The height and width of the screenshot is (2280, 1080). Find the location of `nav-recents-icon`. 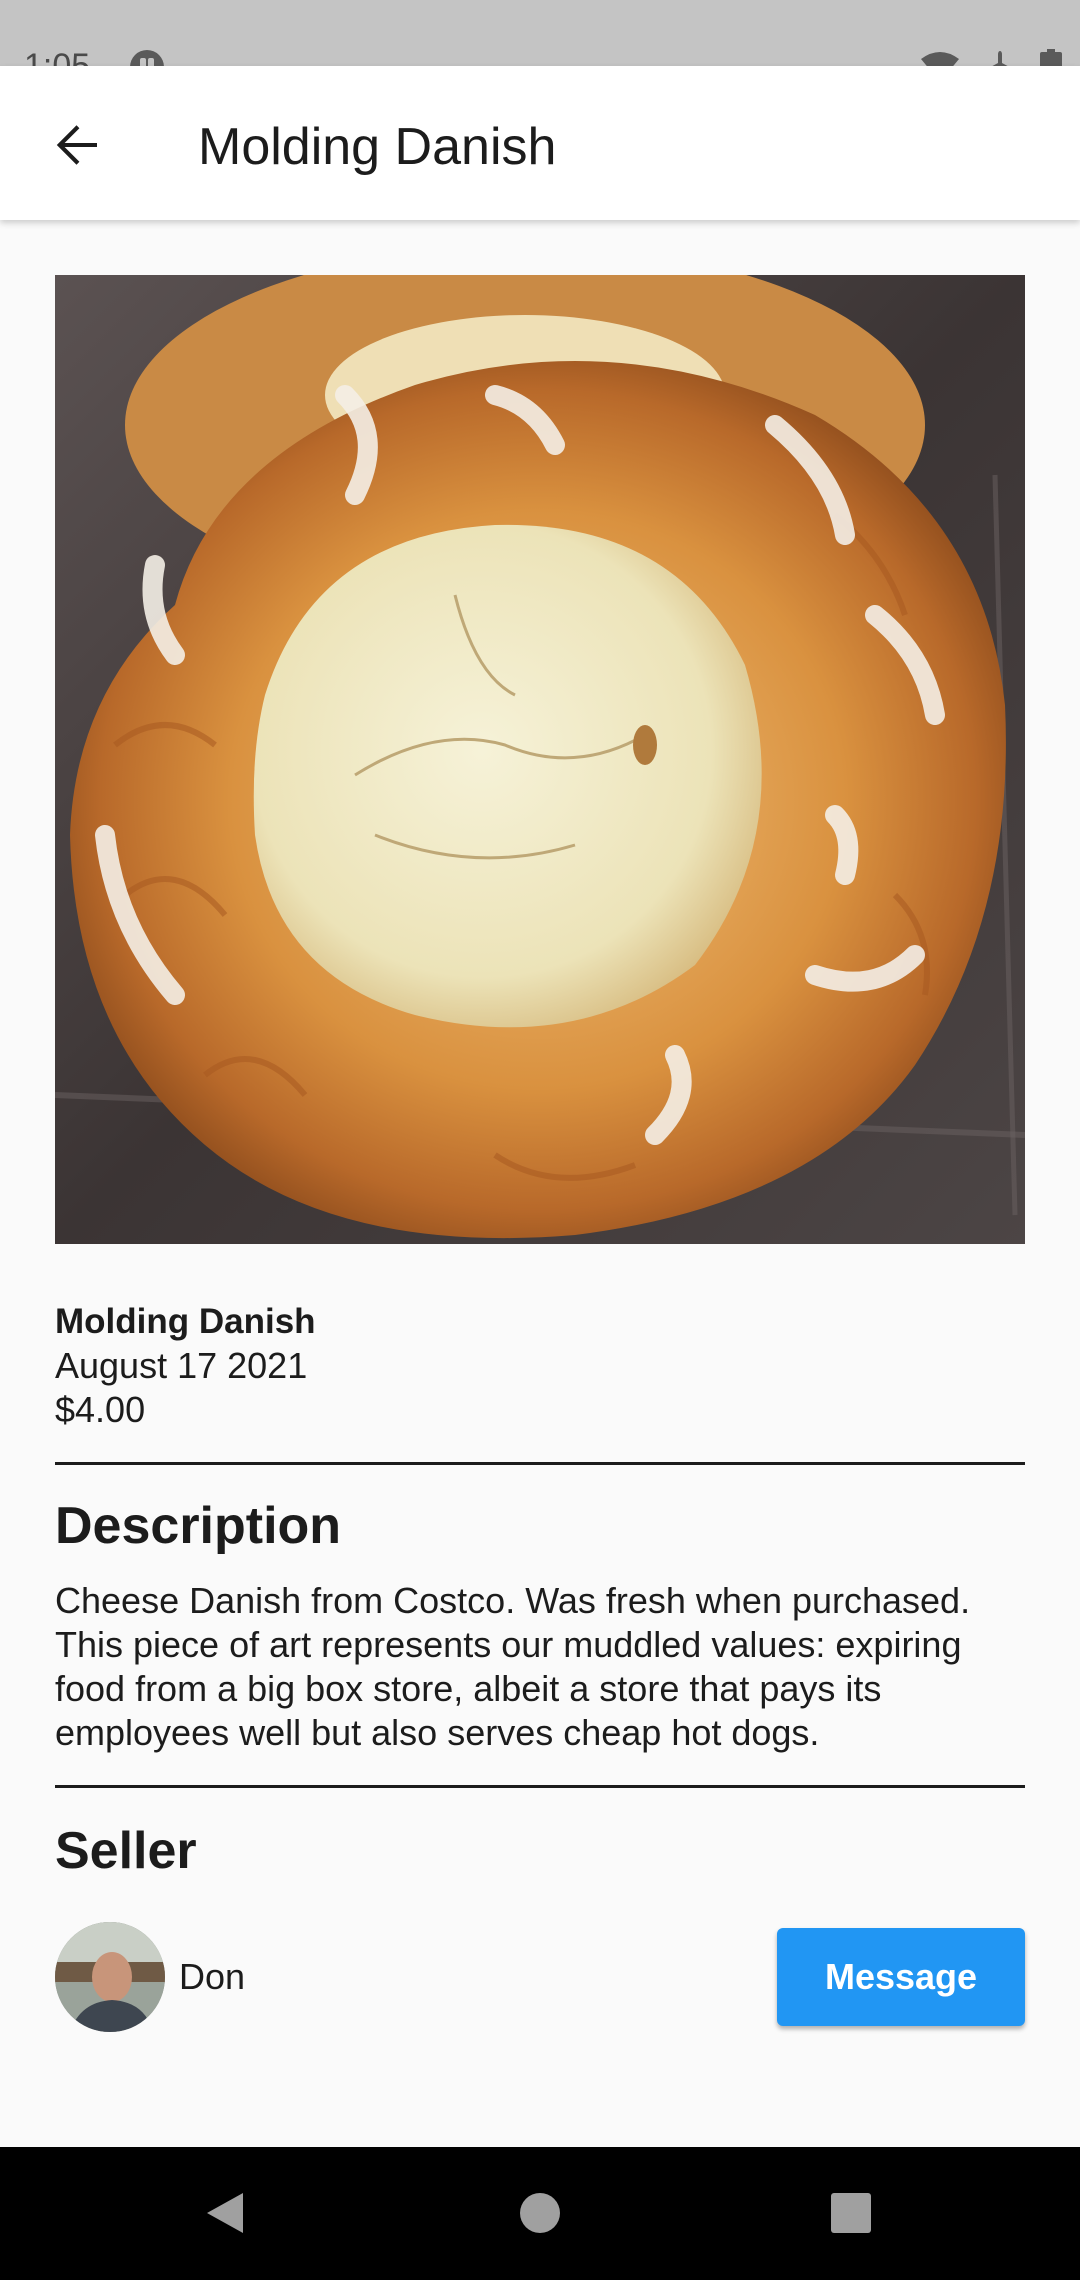

nav-recents-icon is located at coordinates (851, 2213).